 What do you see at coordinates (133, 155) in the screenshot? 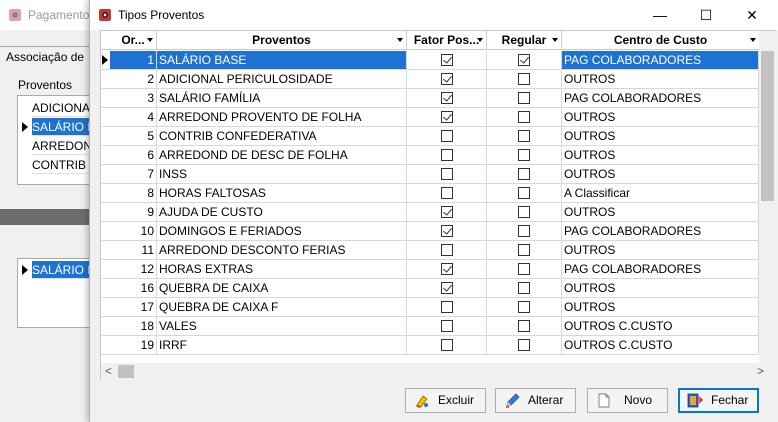
I see `cell-ordem: 6` at bounding box center [133, 155].